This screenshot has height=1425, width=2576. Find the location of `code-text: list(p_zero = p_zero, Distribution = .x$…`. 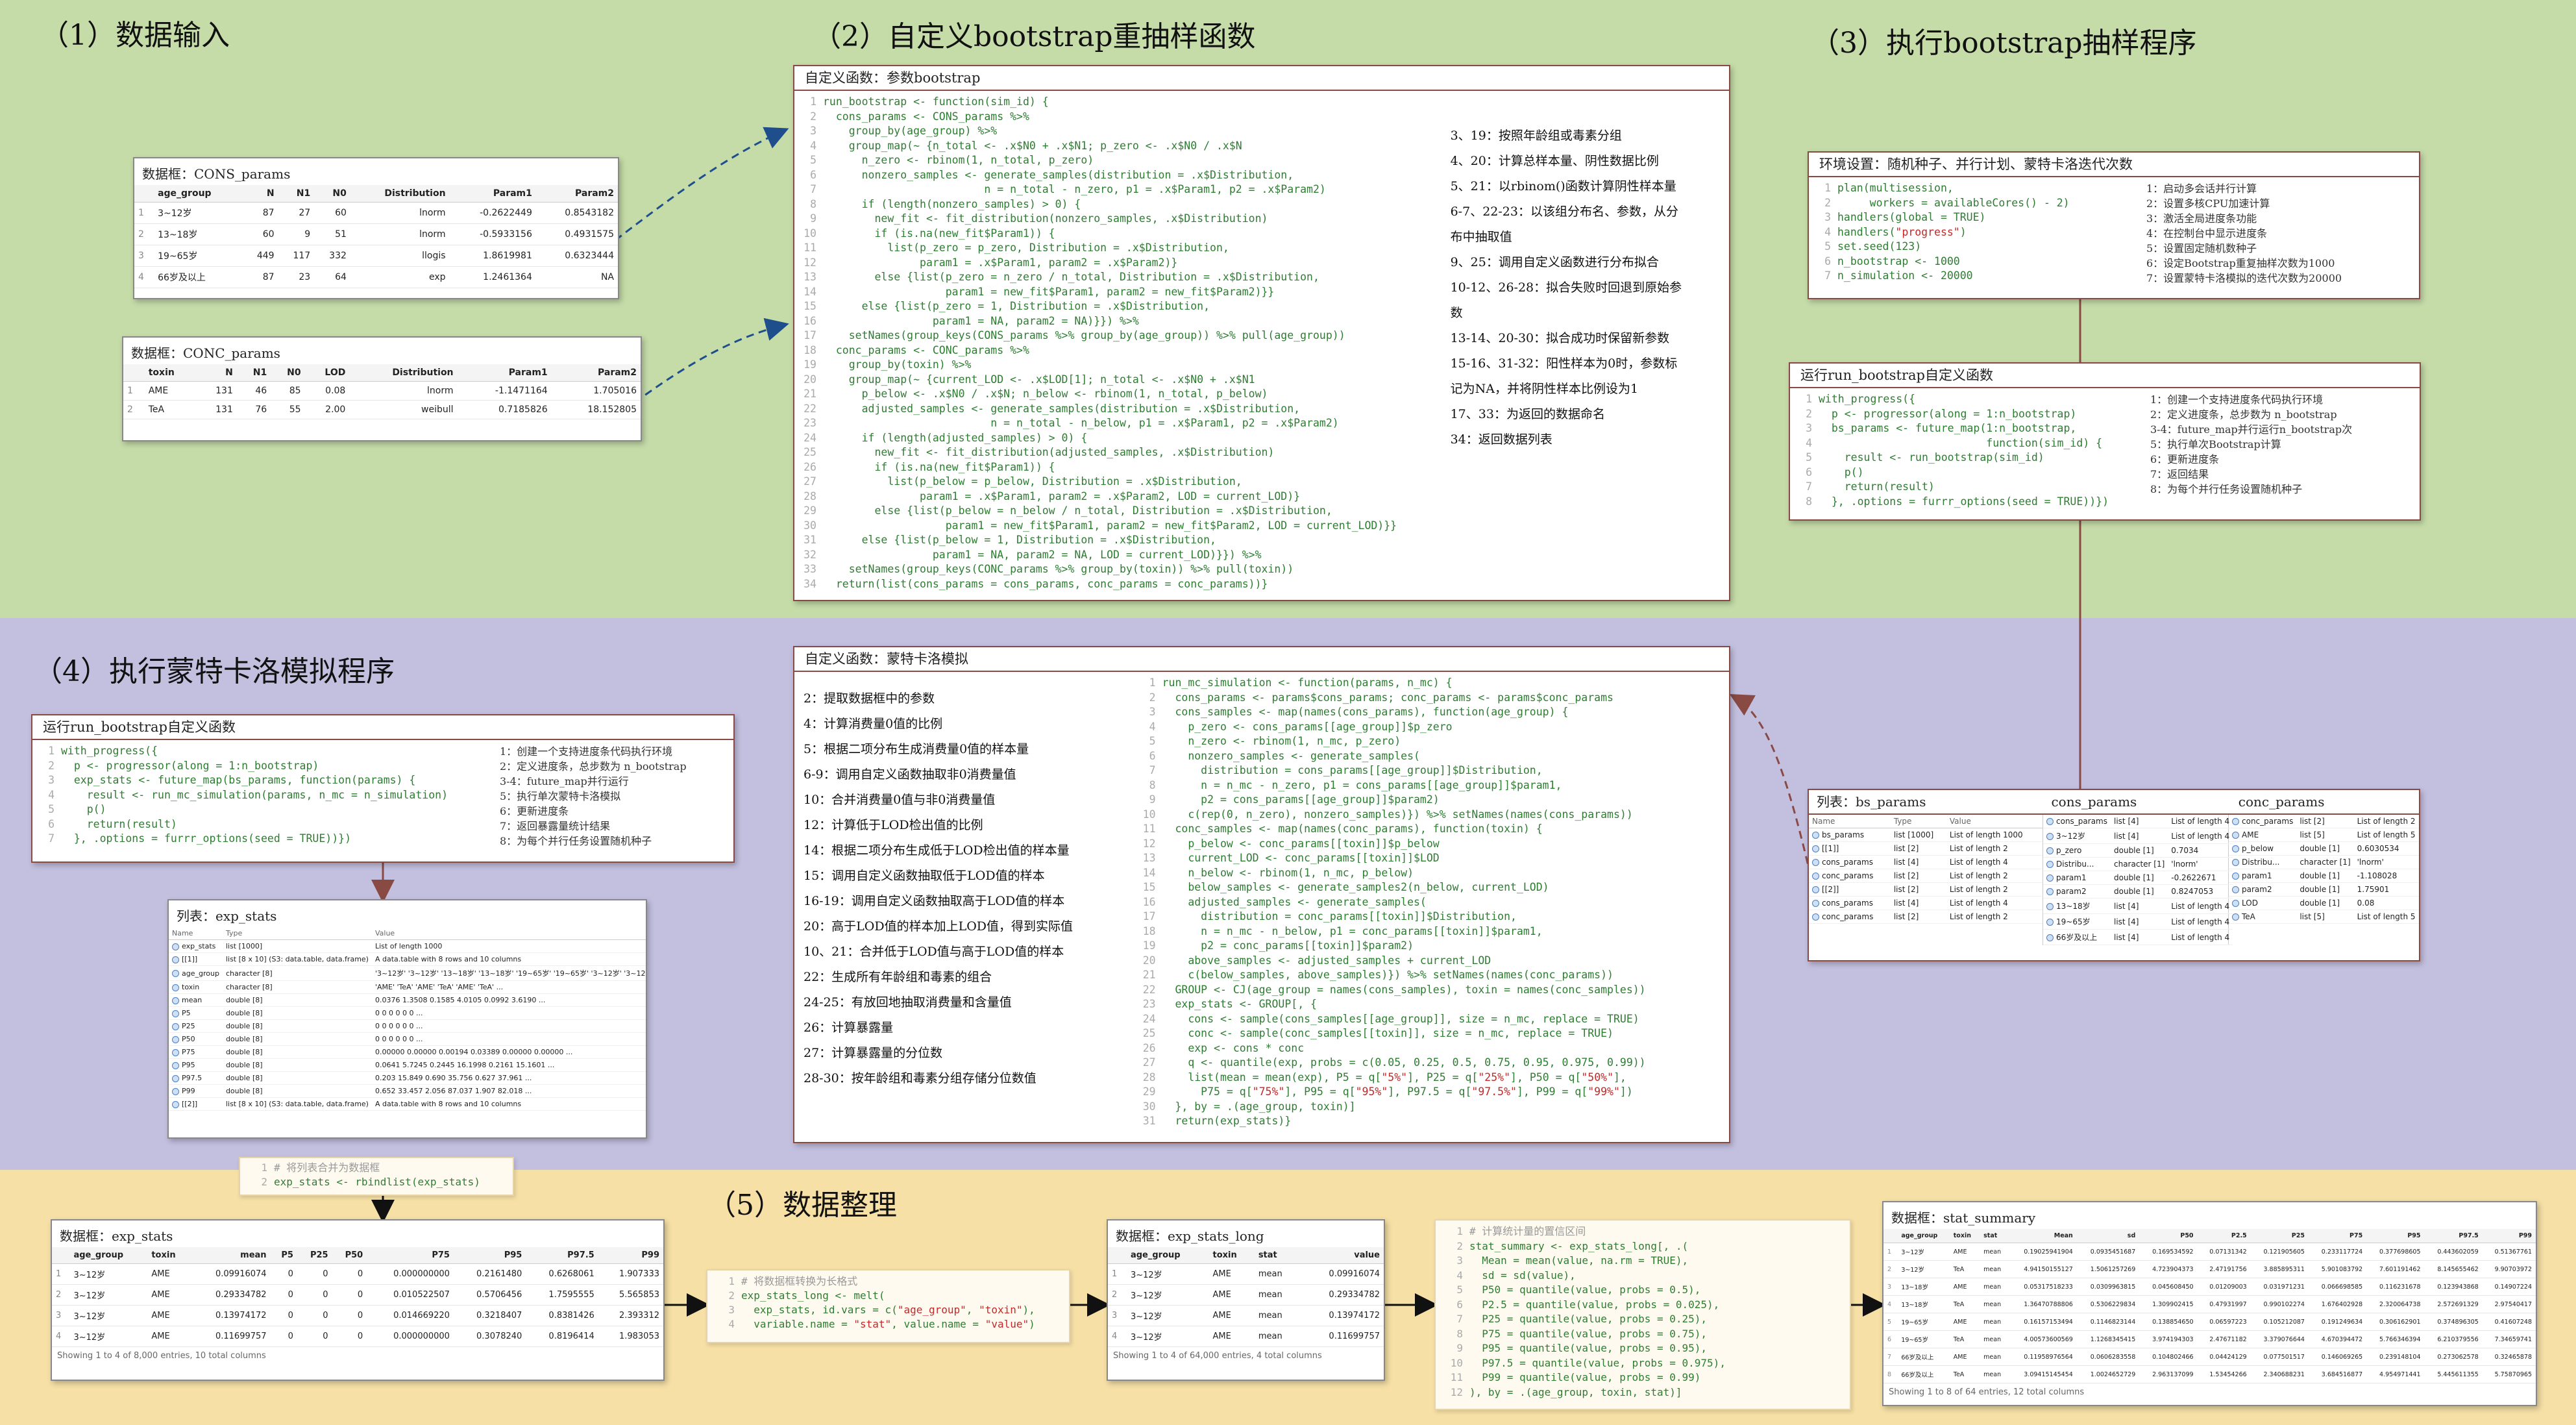

code-text: list(p_zero = p_zero, Distribution = .x$… is located at coordinates (1026, 248).